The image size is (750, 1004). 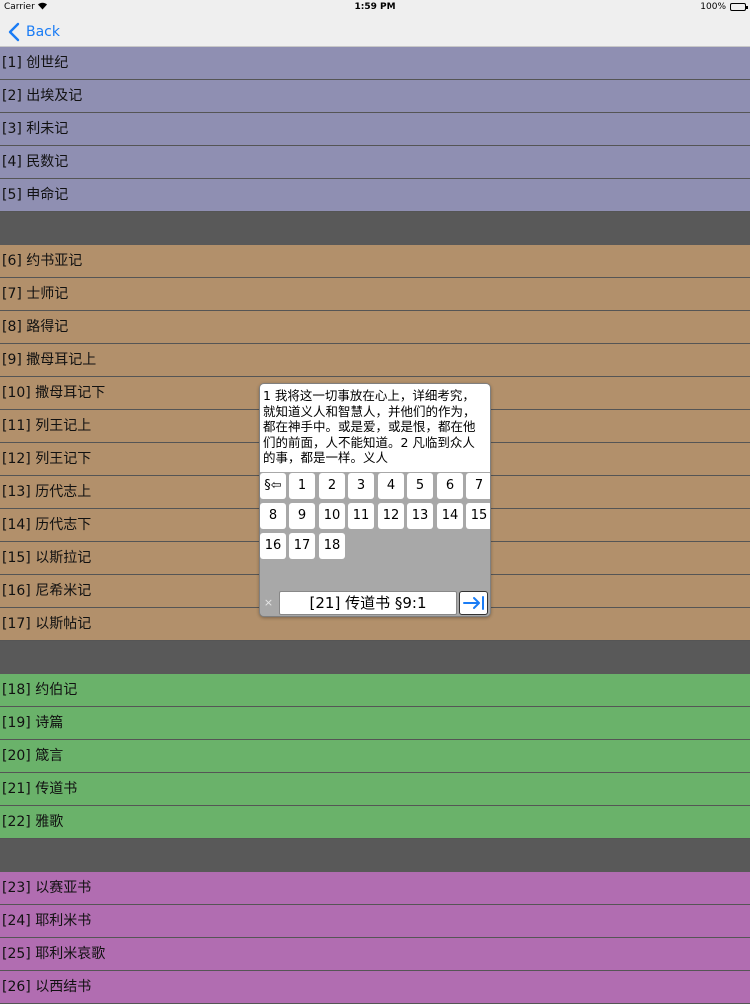 What do you see at coordinates (273, 546) in the screenshot?
I see `verse-key: 16` at bounding box center [273, 546].